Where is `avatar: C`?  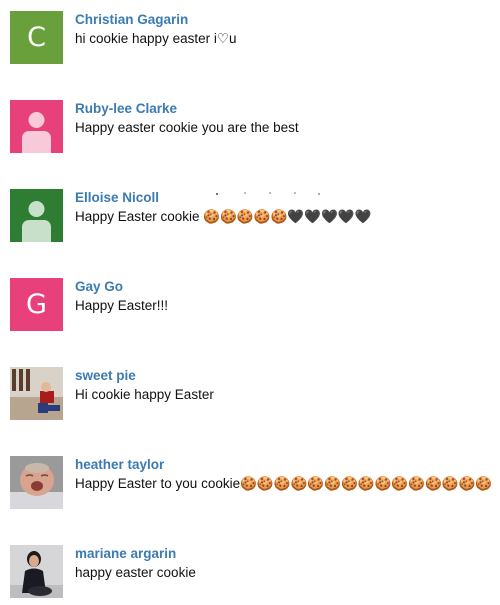 avatar: C is located at coordinates (36, 37).